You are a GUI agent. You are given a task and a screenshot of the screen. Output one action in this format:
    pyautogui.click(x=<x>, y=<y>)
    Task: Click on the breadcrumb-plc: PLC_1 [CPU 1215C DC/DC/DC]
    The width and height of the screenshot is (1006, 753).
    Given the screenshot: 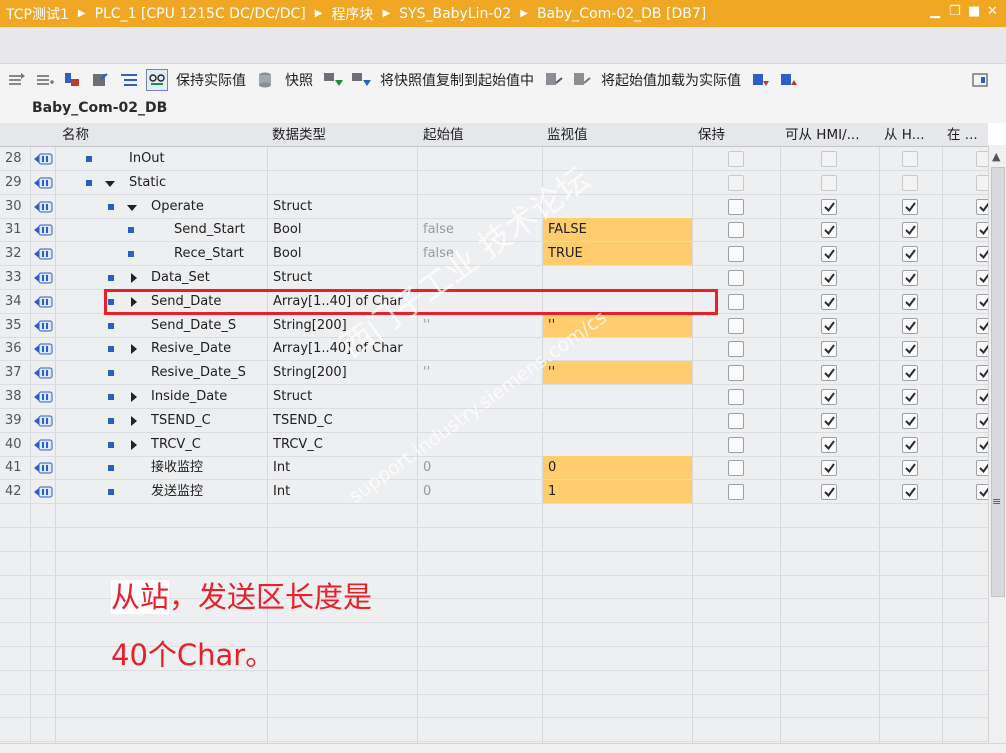 What is the action you would take?
    pyautogui.click(x=200, y=14)
    